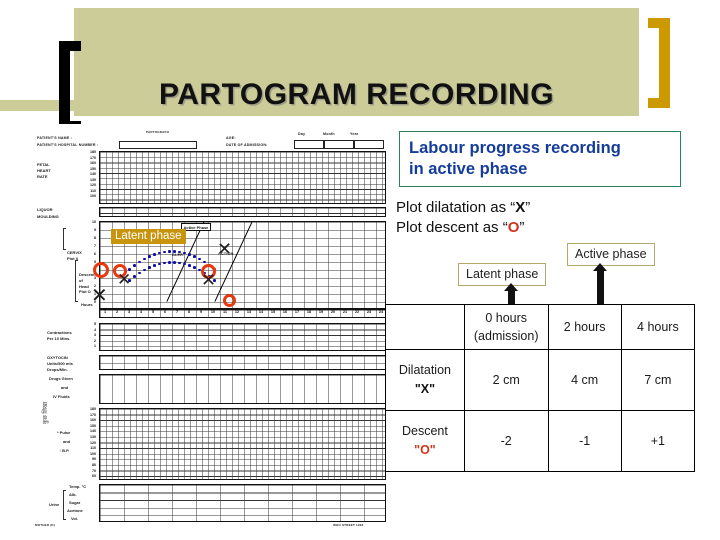  What do you see at coordinates (546, 208) in the screenshot?
I see `instruction-dilatation: Plot dilatation as “X”` at bounding box center [546, 208].